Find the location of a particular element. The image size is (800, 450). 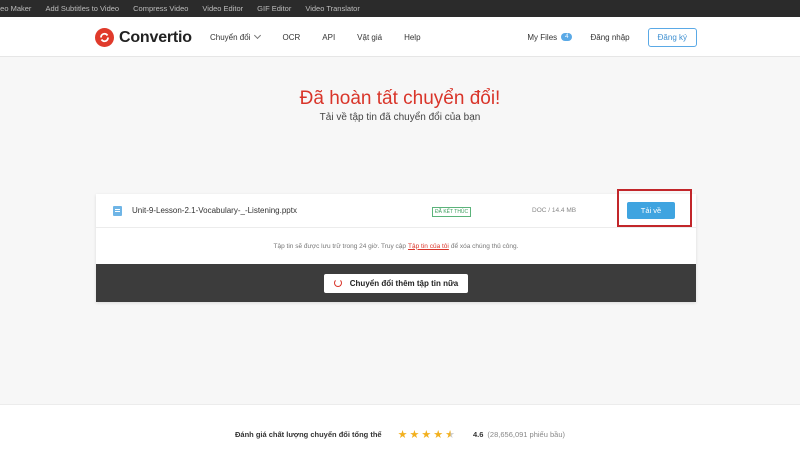

rating-stars: ★ ★ ★ ★ ★ is located at coordinates (427, 434).